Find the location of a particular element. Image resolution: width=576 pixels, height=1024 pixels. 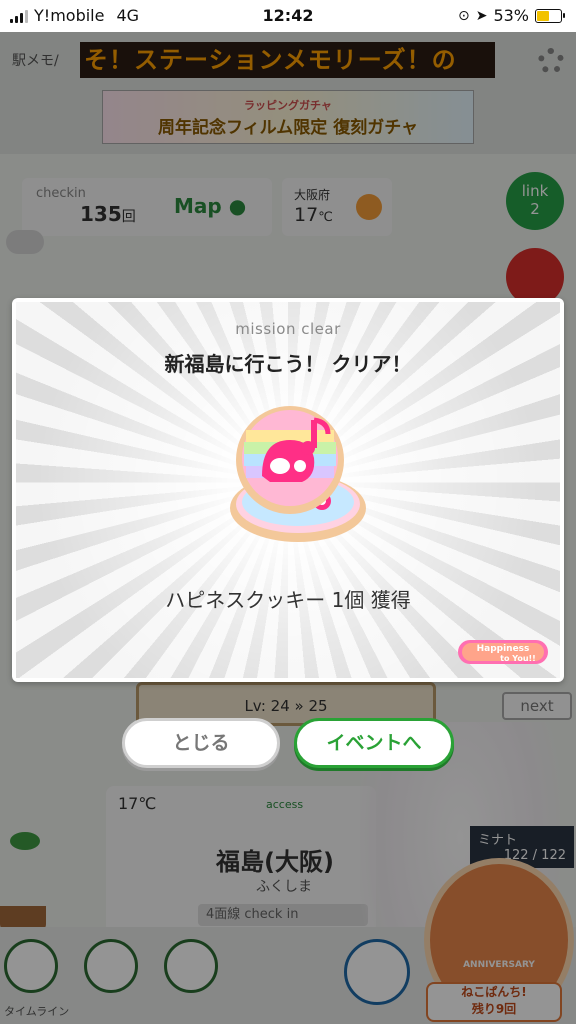

location-icon: ➤ is located at coordinates (481, 15).